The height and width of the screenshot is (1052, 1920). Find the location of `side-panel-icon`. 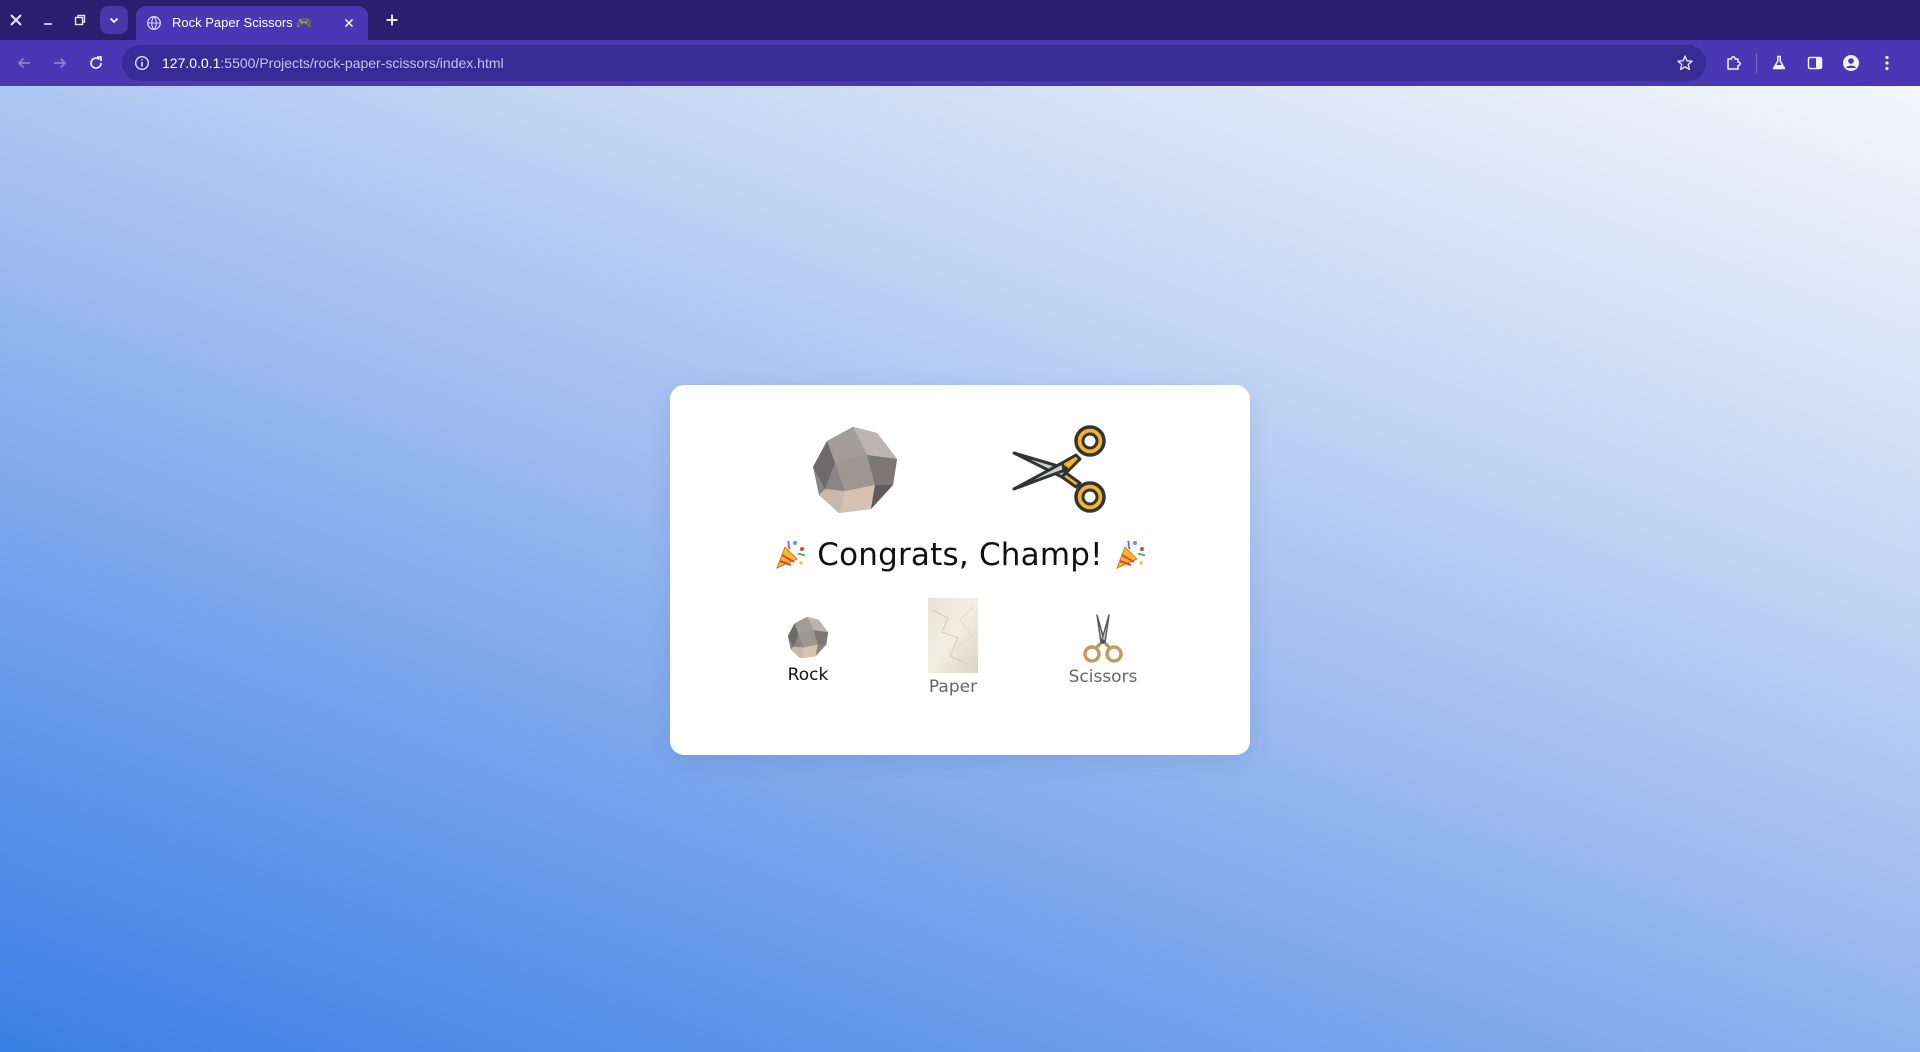

side-panel-icon is located at coordinates (1815, 63).